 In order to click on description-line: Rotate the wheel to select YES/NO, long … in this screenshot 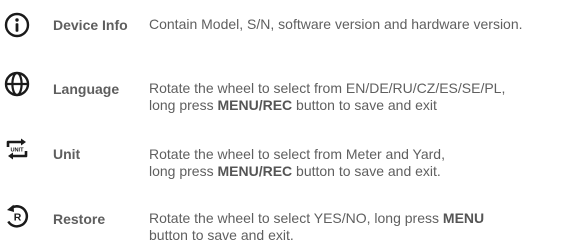, I will do `click(316, 218)`.